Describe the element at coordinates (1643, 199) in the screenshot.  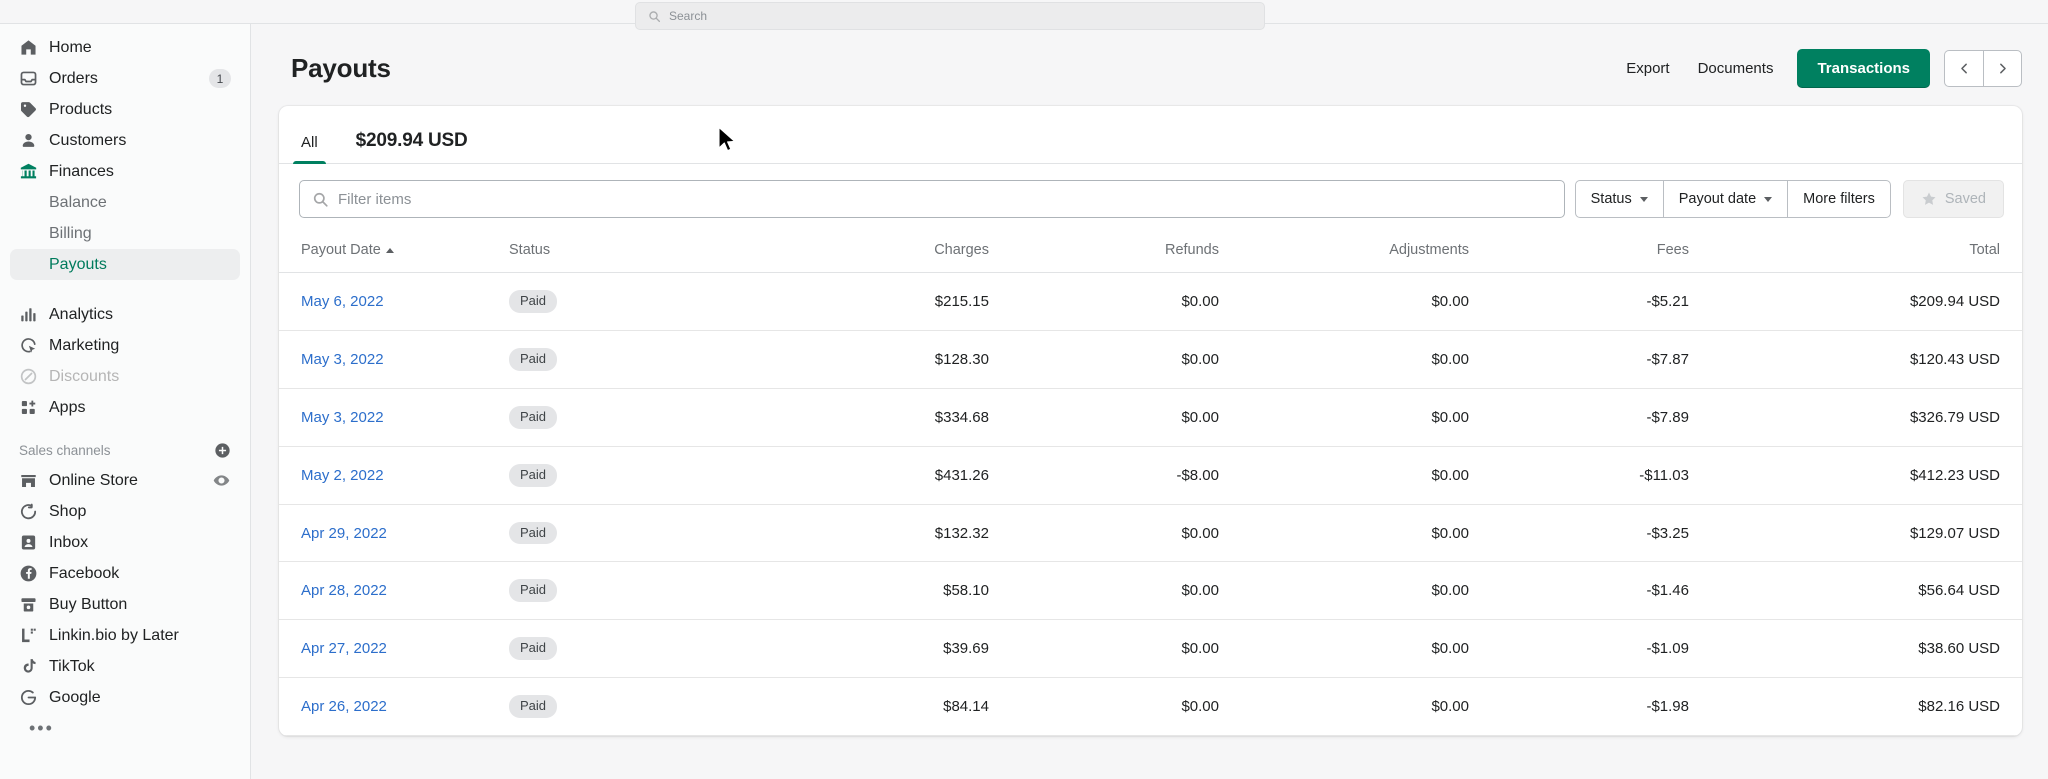
I see `chevron-down-icon` at that location.